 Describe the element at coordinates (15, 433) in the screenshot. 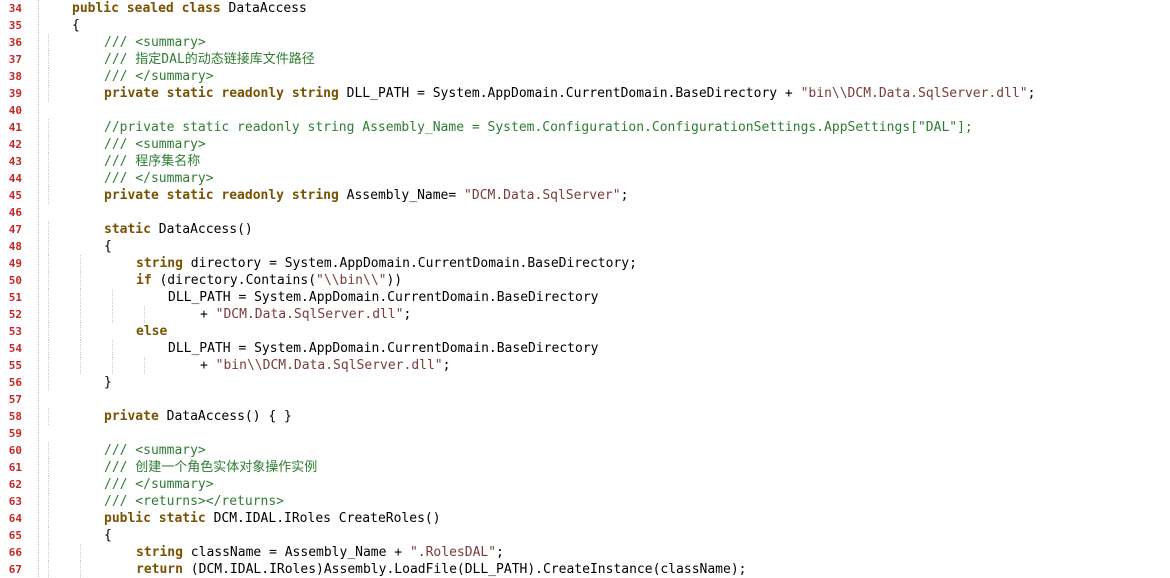

I see `line-number: 59` at that location.